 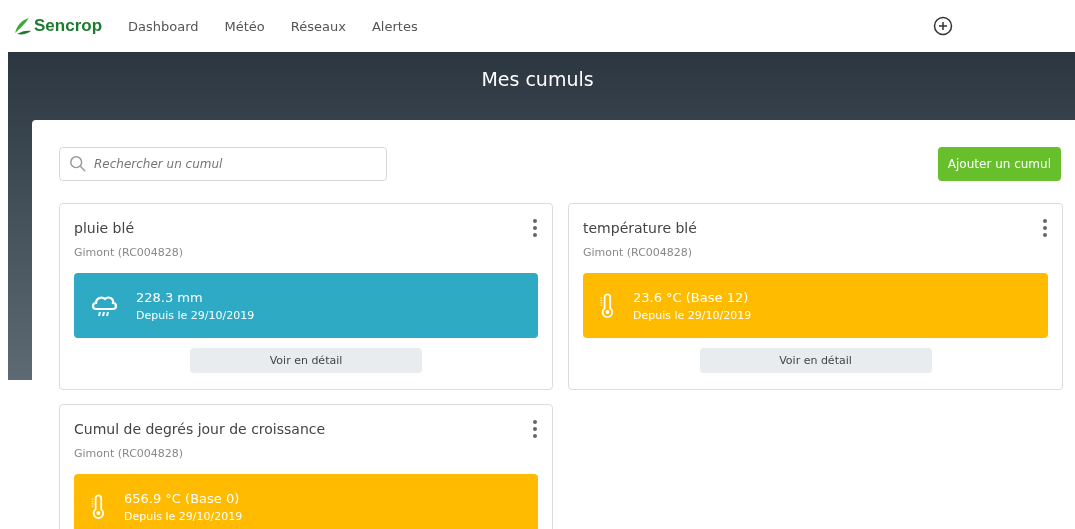 I want to click on page-title: Mes cumuls, so click(x=537, y=79).